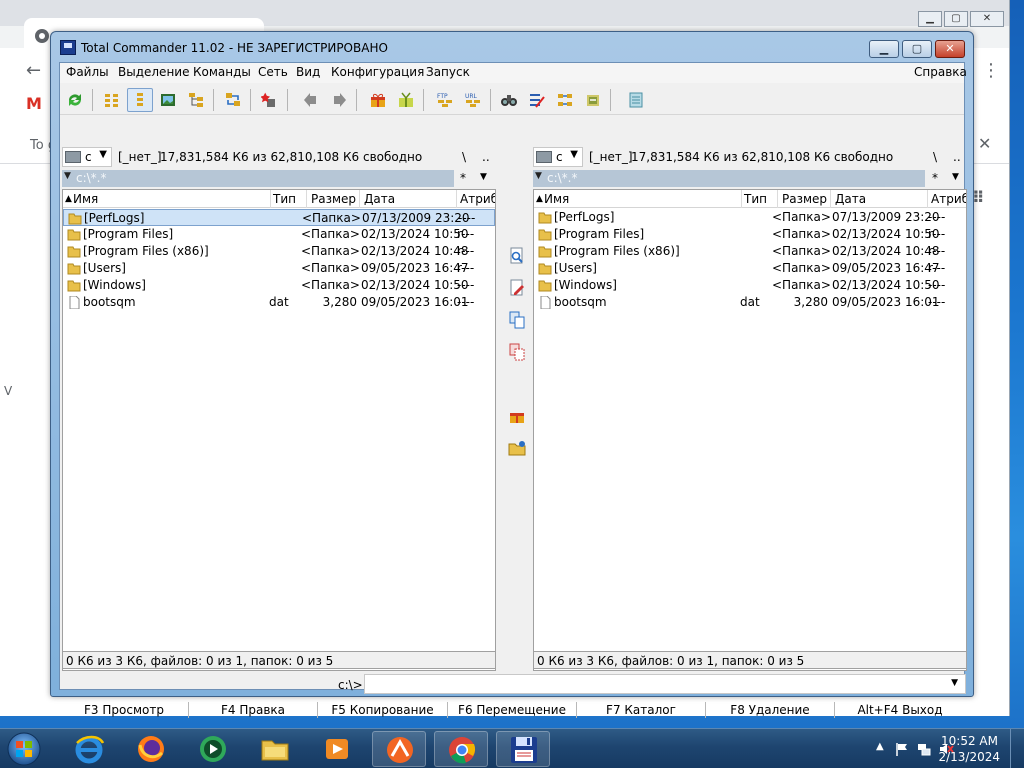 The width and height of the screenshot is (1024, 768). I want to click on right-drive-selector: c ▼, so click(558, 157).